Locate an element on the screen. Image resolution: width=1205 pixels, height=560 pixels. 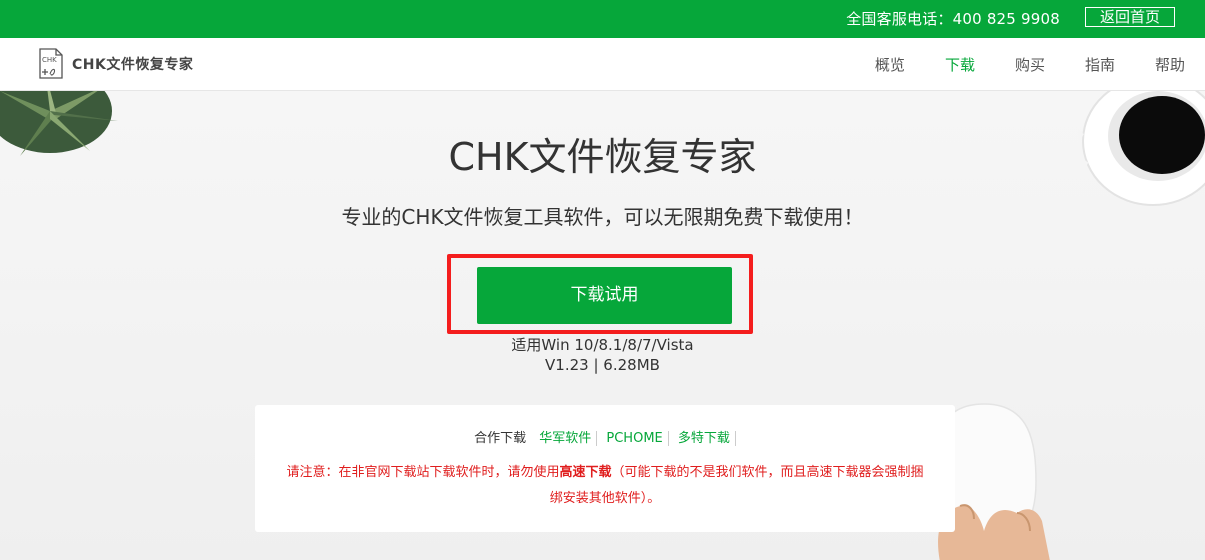
compatibility-text: 适用Win 10/8.1/8/7/Vista is located at coordinates (602, 345).